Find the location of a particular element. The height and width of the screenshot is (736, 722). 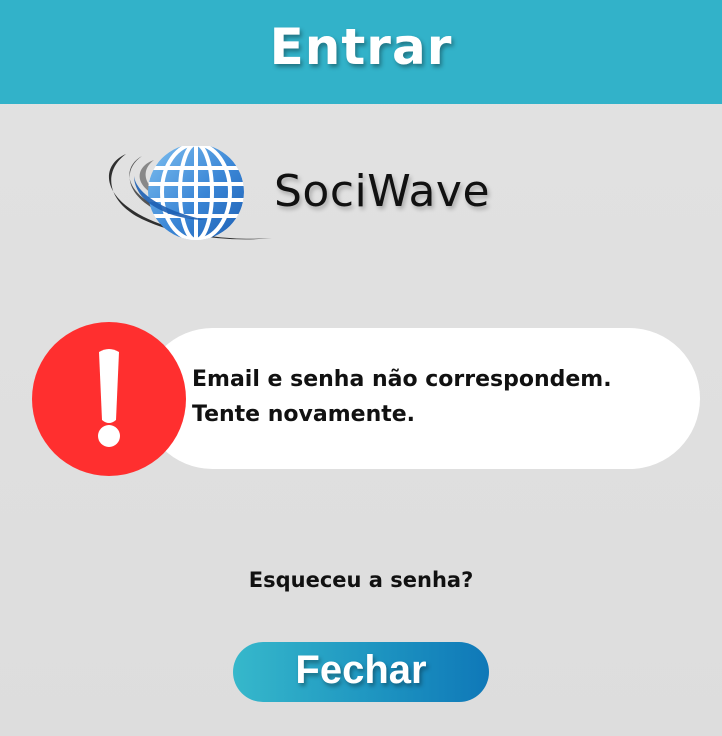

globe-swoosh-icon is located at coordinates (190, 193).